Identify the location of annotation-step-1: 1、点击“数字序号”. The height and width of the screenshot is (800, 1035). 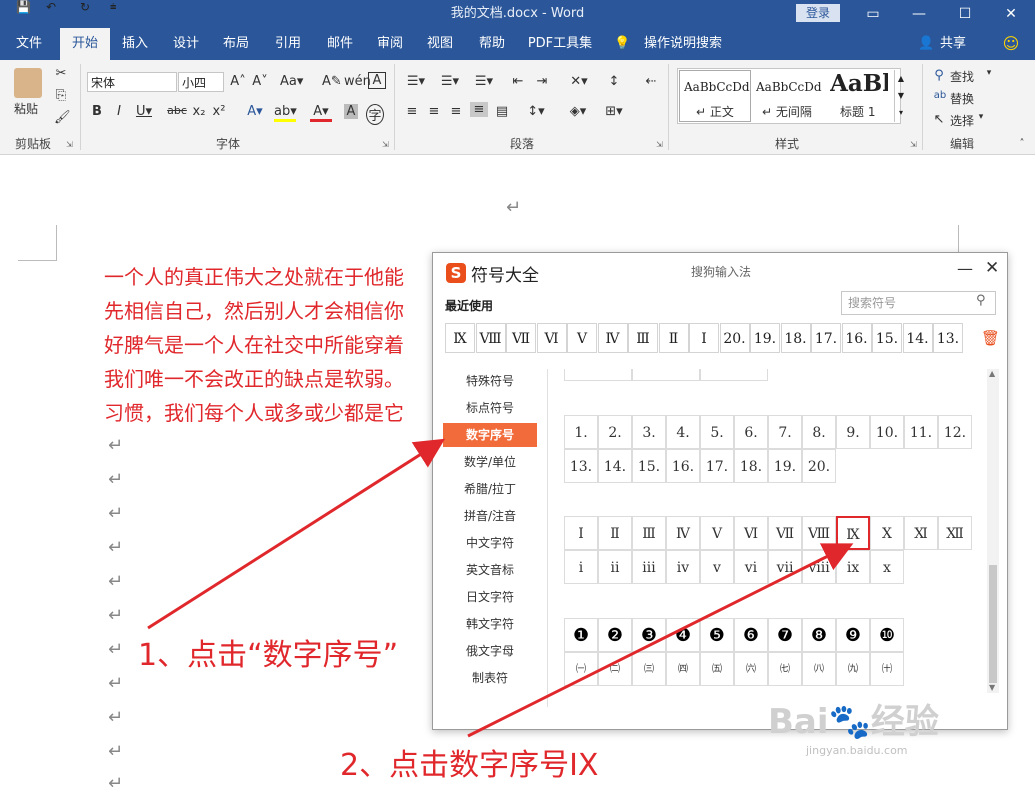
(268, 655).